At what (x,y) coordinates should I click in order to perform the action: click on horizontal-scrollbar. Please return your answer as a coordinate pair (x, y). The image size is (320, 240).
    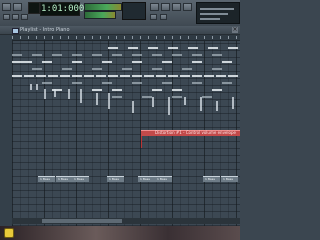
    Looking at the image, I should click on (126, 221).